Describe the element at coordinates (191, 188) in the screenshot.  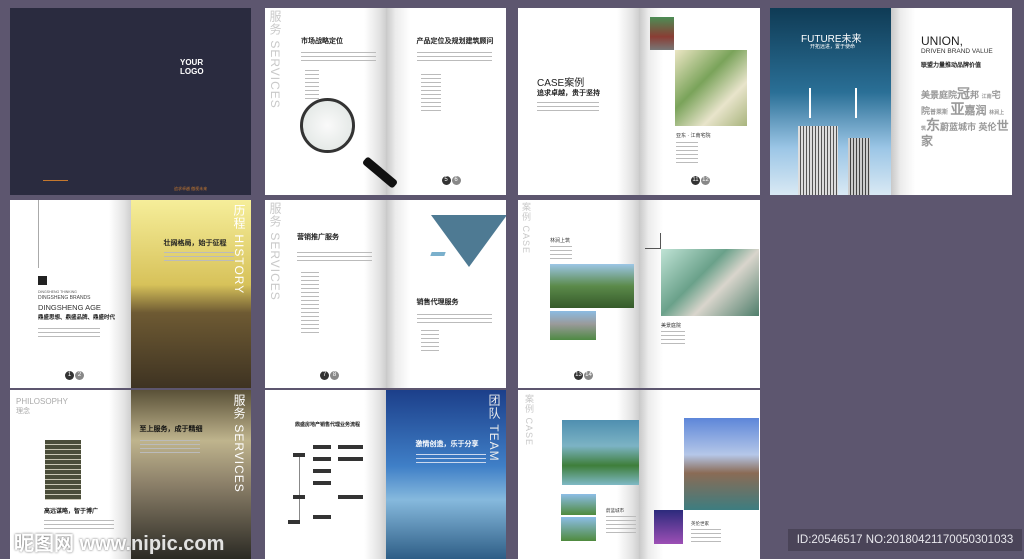
I see `cover-slogan: 追求卓越 傲视未来` at that location.